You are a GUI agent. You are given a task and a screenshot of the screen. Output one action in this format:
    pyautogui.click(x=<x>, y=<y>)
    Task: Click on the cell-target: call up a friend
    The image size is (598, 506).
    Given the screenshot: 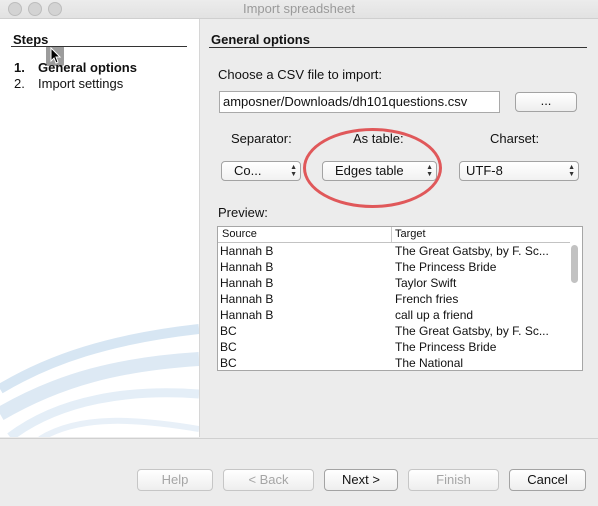 What is the action you would take?
    pyautogui.click(x=434, y=315)
    